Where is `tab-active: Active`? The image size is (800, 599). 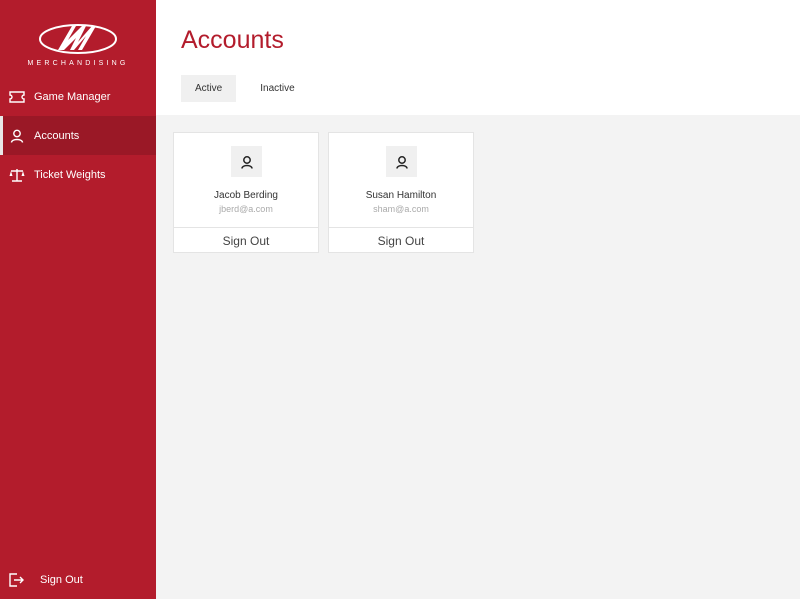 tab-active: Active is located at coordinates (209, 88).